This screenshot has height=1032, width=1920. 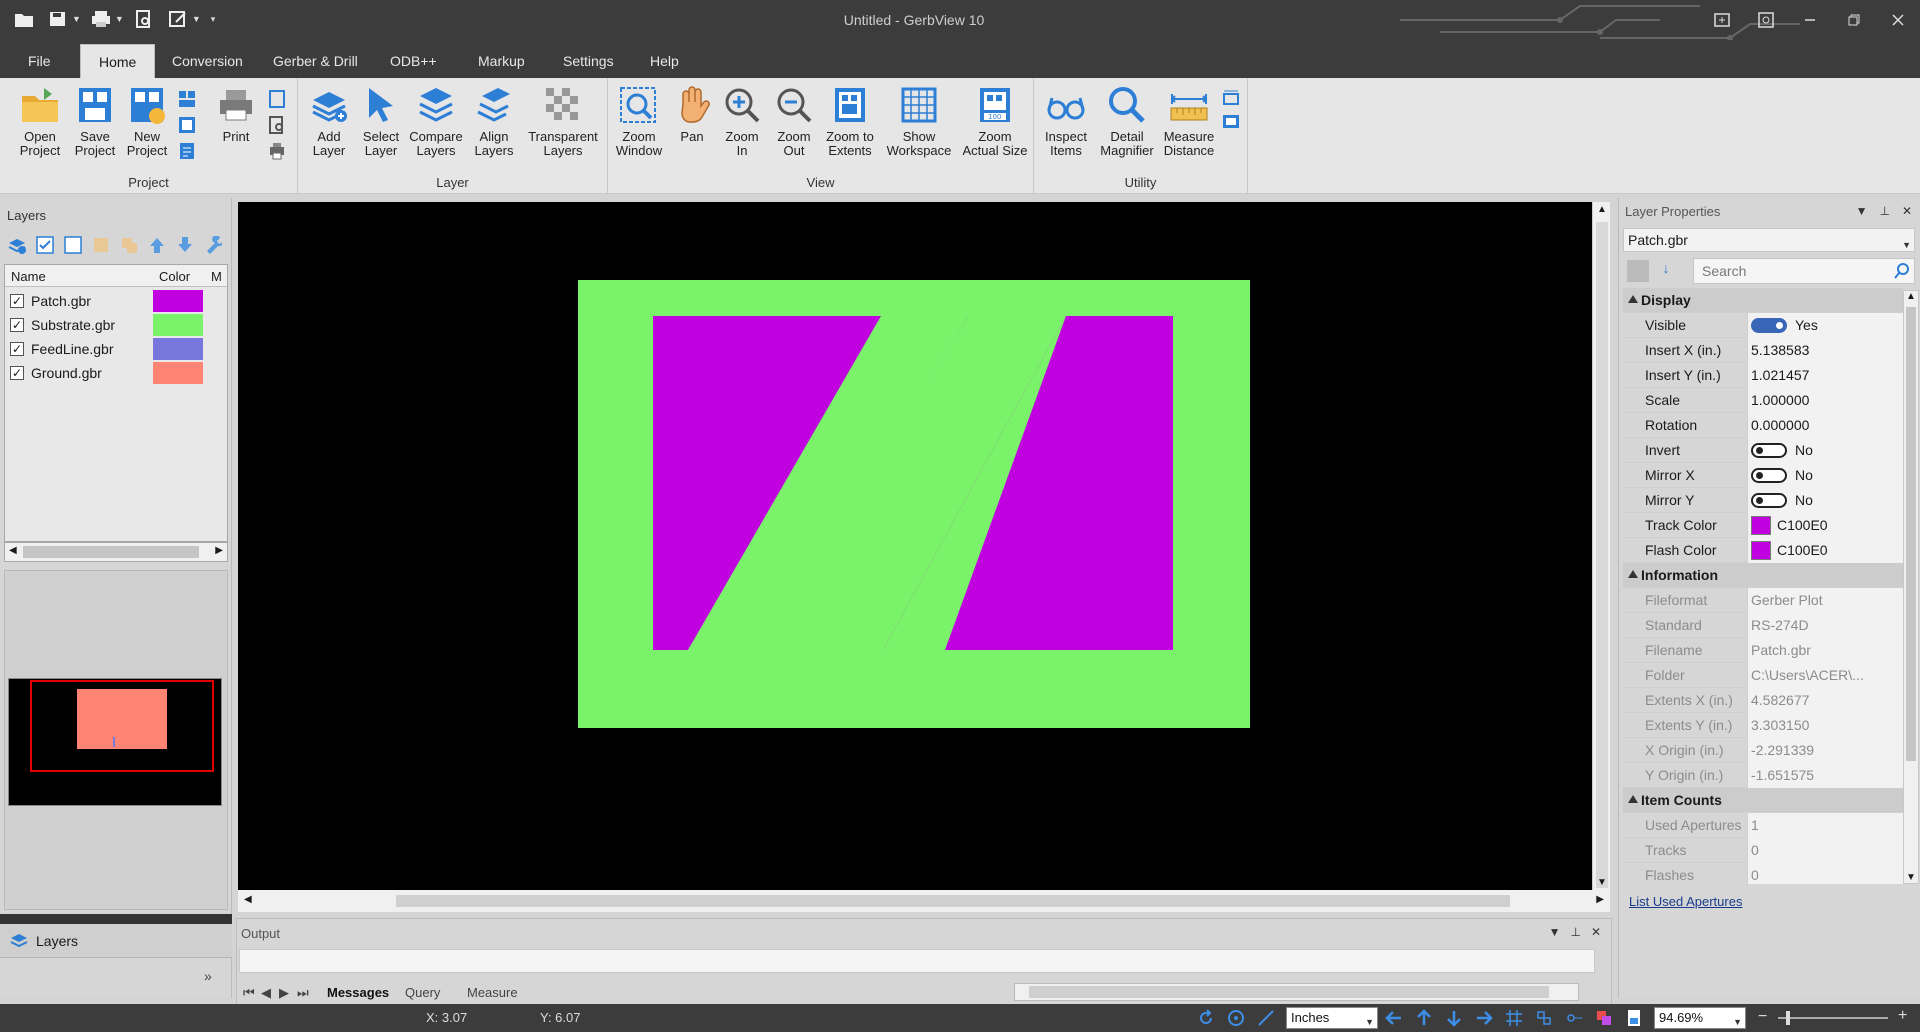 I want to click on overview-viewport-frame, so click(x=122, y=726).